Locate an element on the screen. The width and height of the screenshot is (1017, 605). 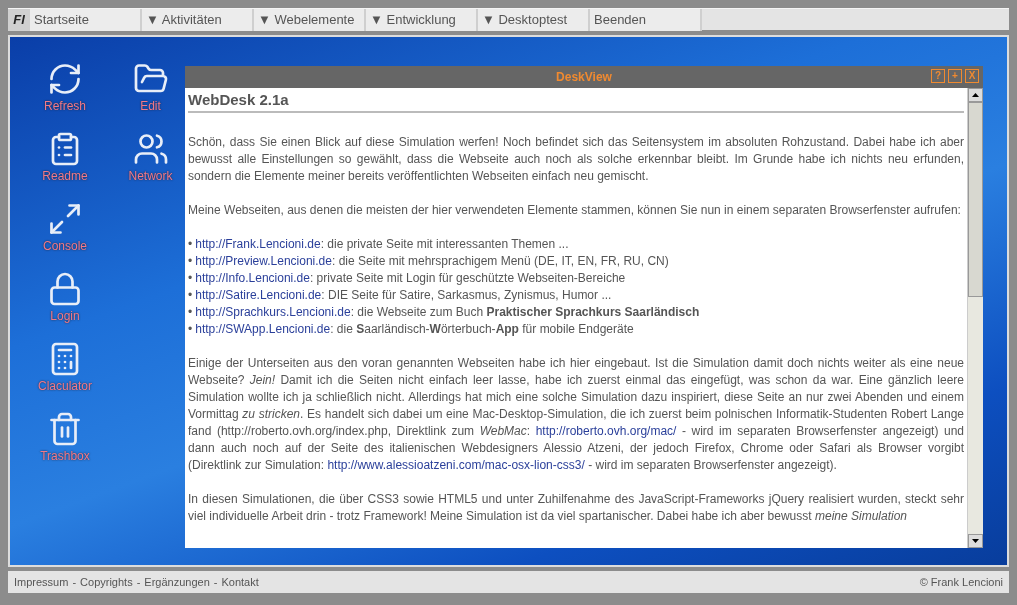
menu-item: Startseite is located at coordinates (86, 20).